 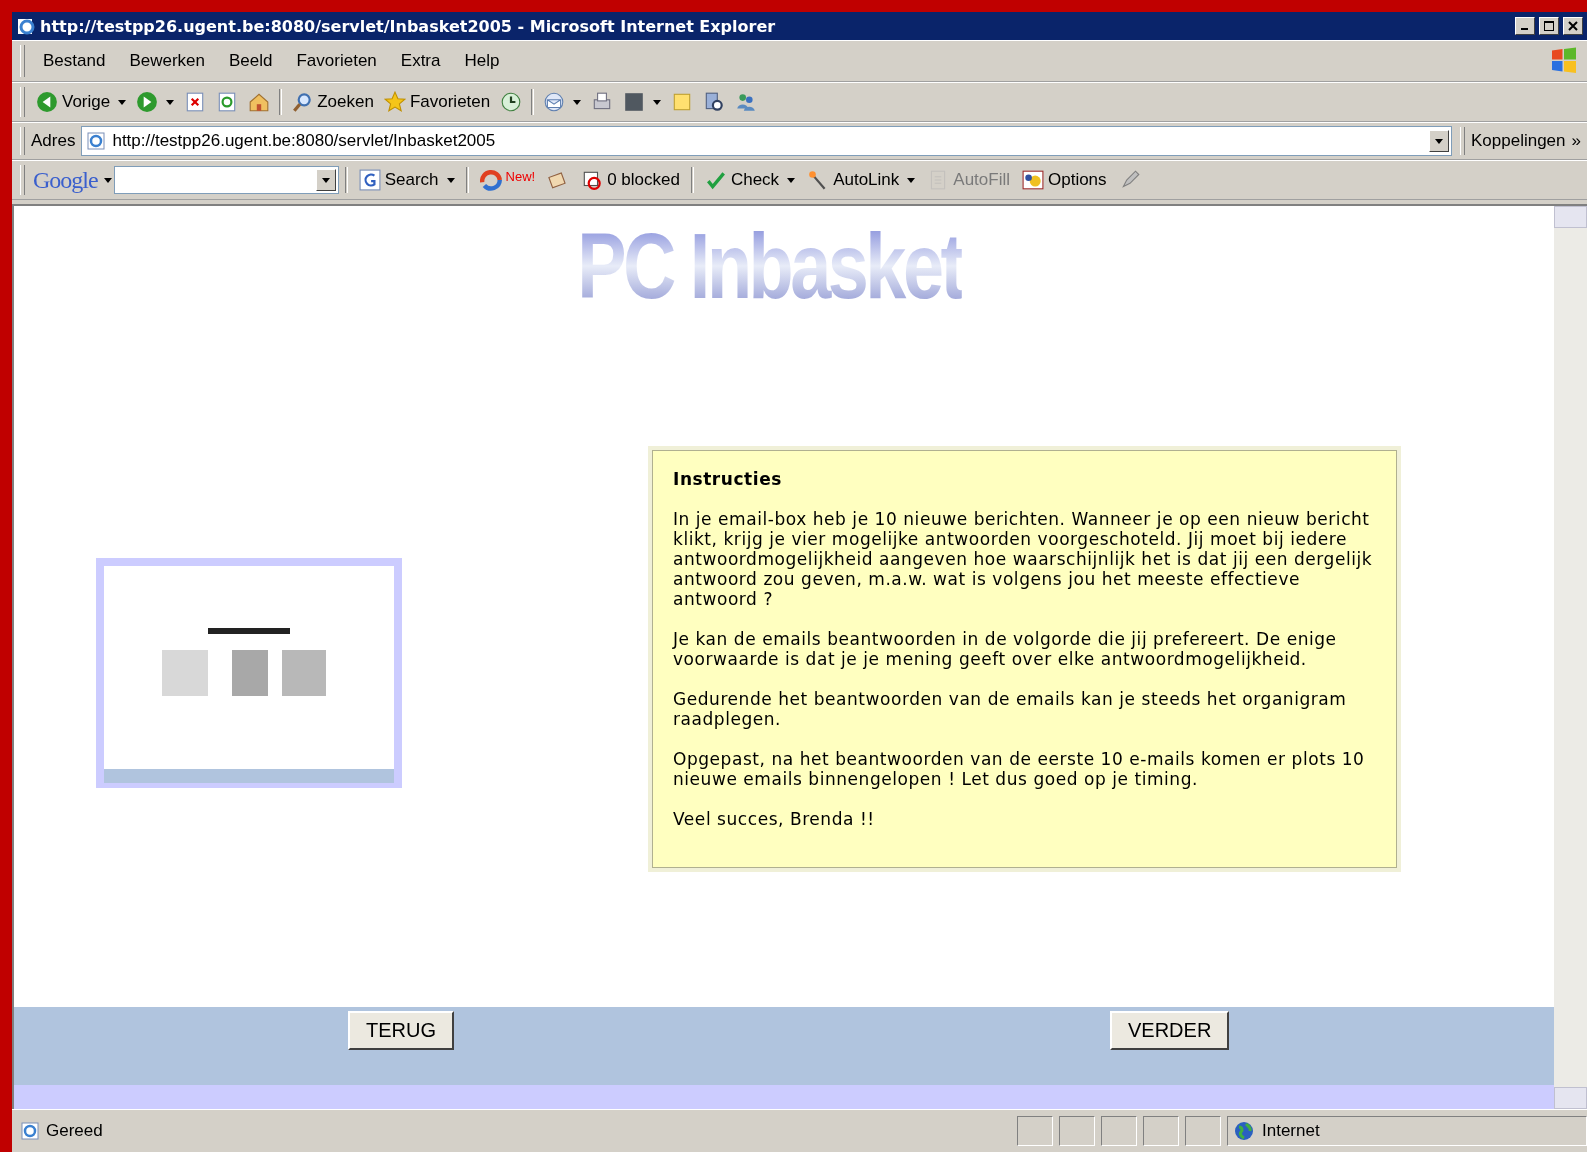 I want to click on history-icon, so click(x=511, y=102).